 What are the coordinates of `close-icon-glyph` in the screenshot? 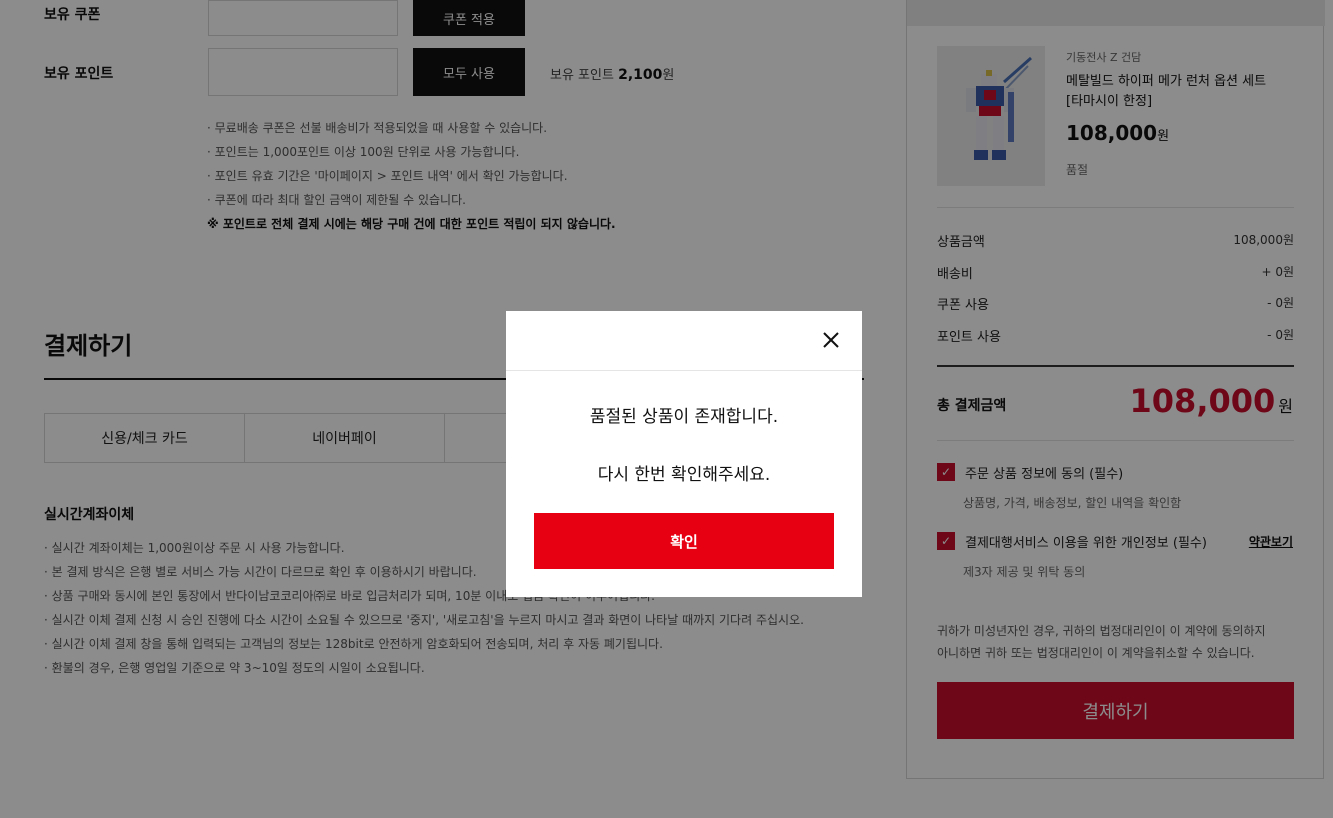 It's located at (831, 340).